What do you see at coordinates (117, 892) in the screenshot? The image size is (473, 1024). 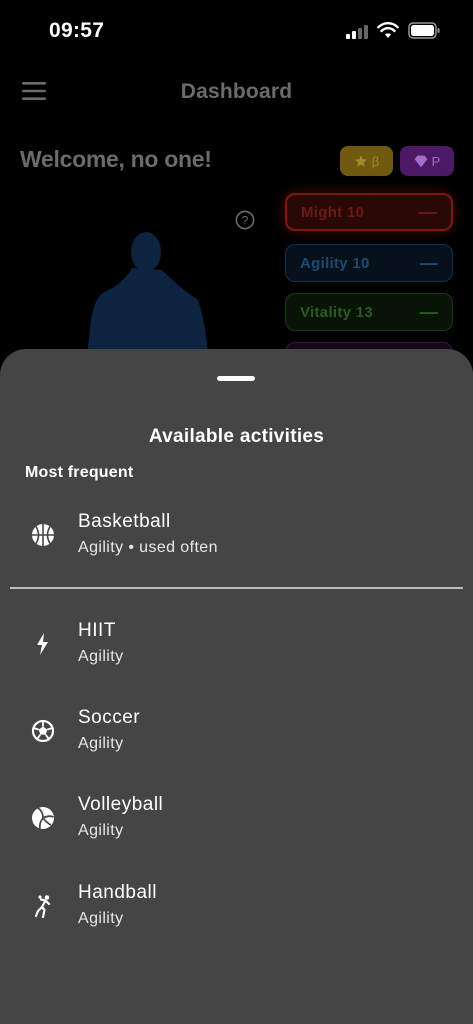 I see `activity-name: Handball` at bounding box center [117, 892].